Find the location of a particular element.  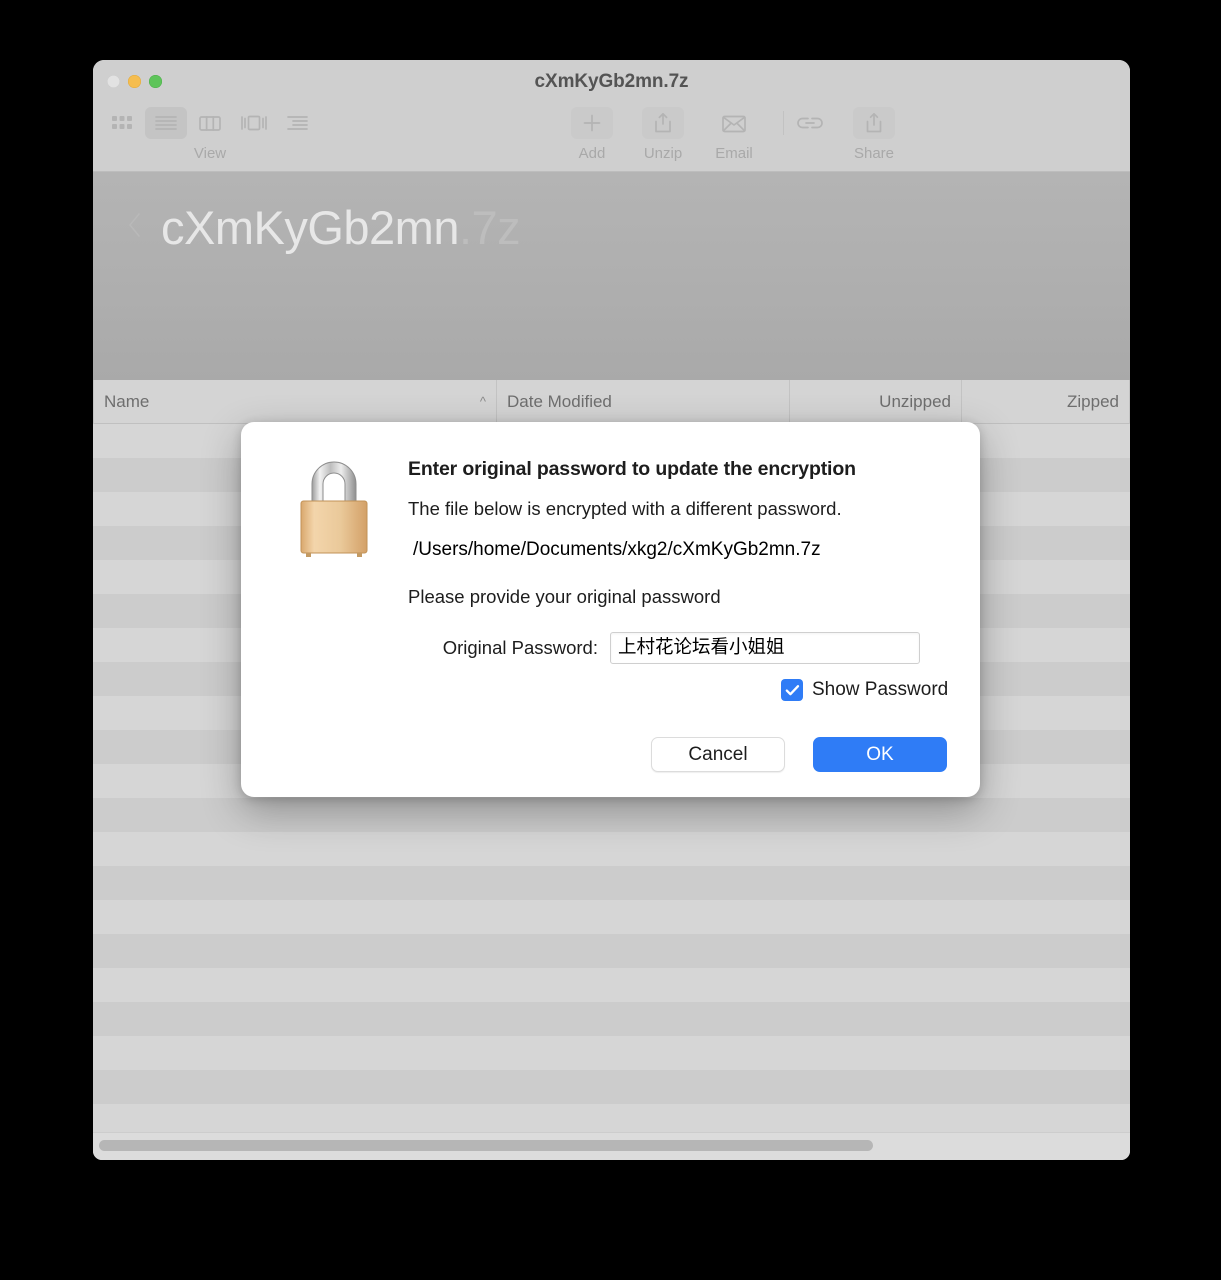

email-label: Email is located at coordinates (734, 153).